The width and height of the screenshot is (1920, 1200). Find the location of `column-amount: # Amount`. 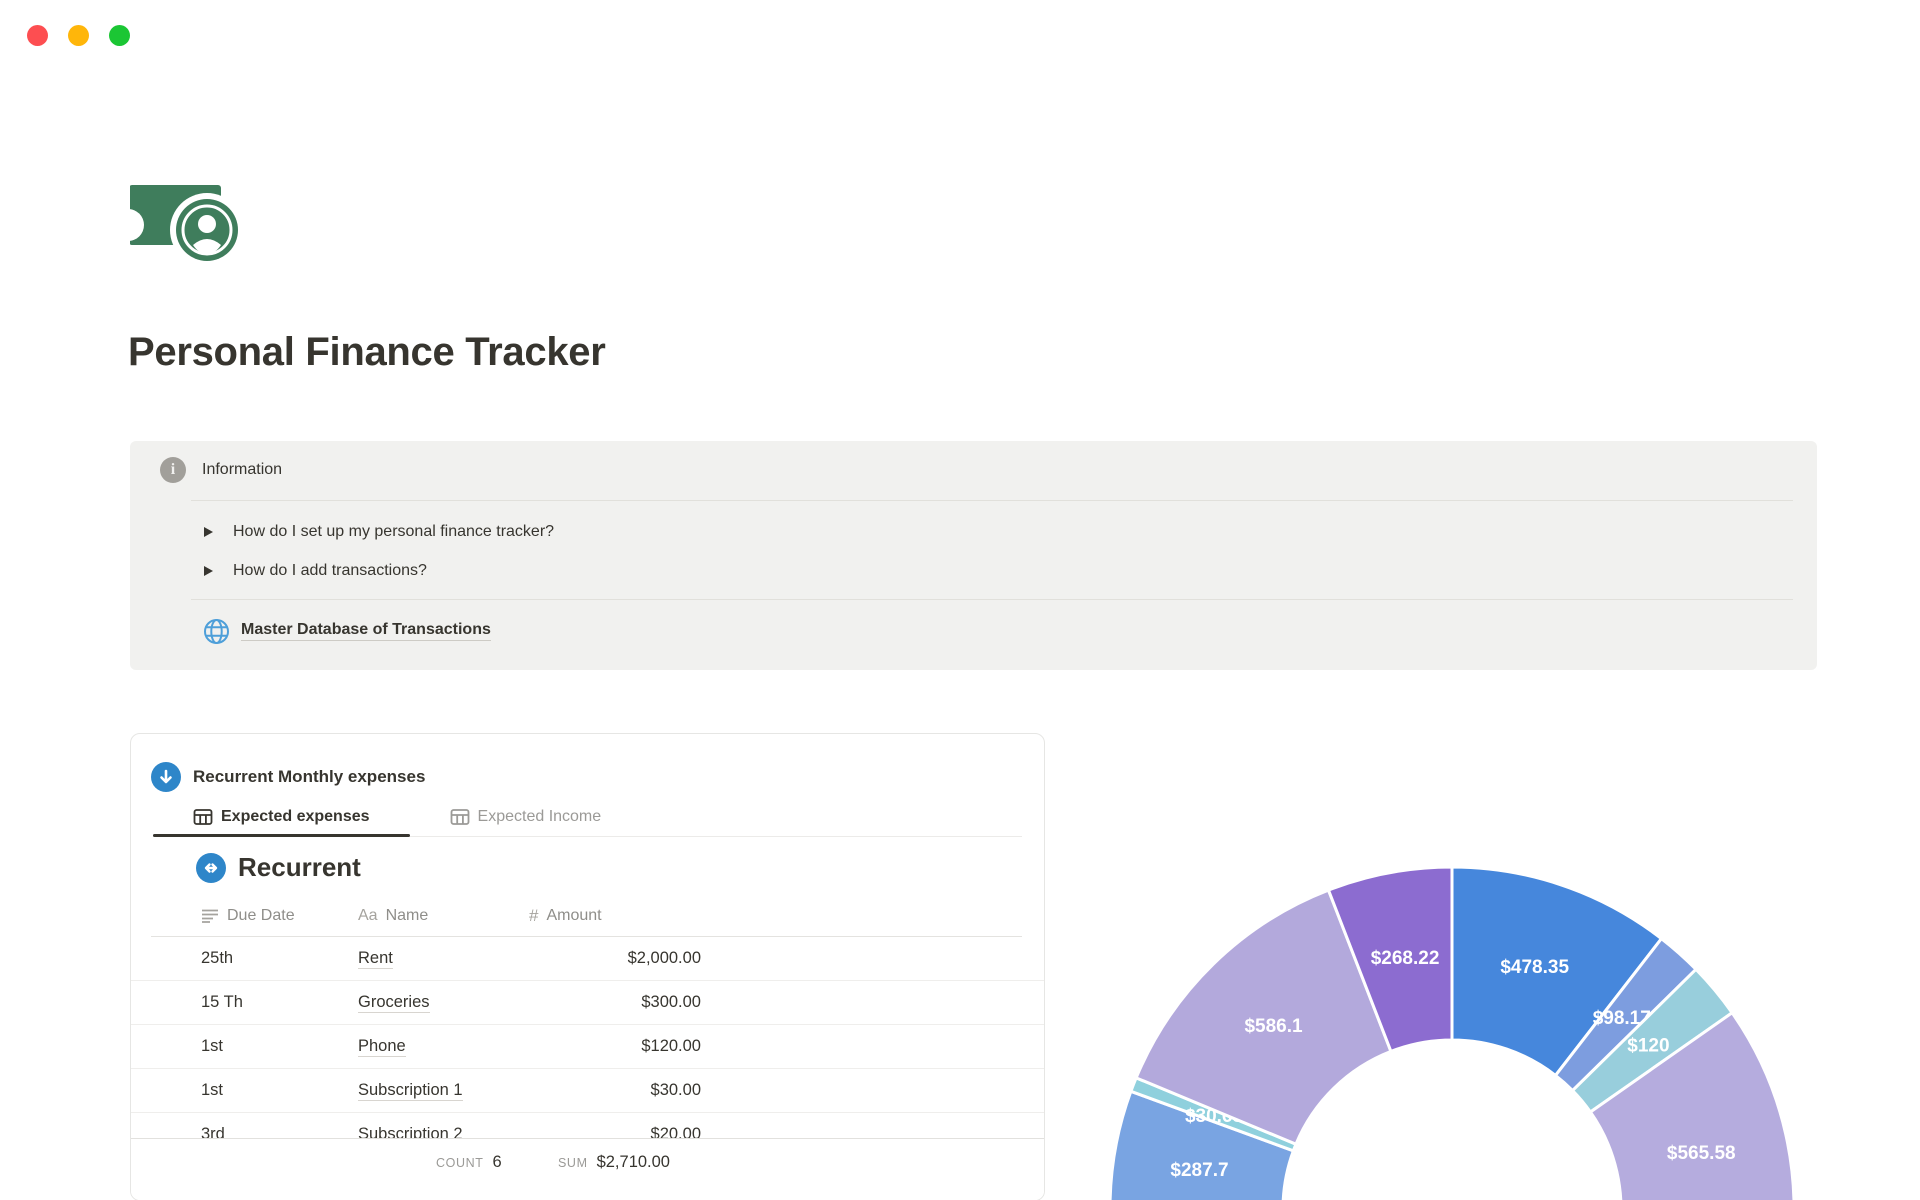

column-amount: # Amount is located at coordinates (622, 916).